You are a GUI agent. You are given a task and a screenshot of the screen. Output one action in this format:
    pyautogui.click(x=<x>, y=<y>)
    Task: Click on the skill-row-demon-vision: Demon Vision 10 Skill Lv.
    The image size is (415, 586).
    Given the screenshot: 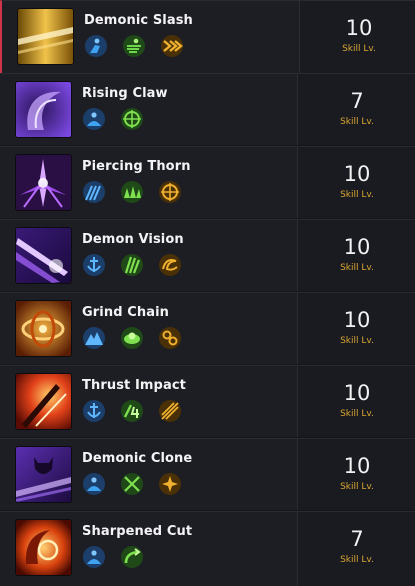 What is the action you would take?
    pyautogui.click(x=207, y=255)
    